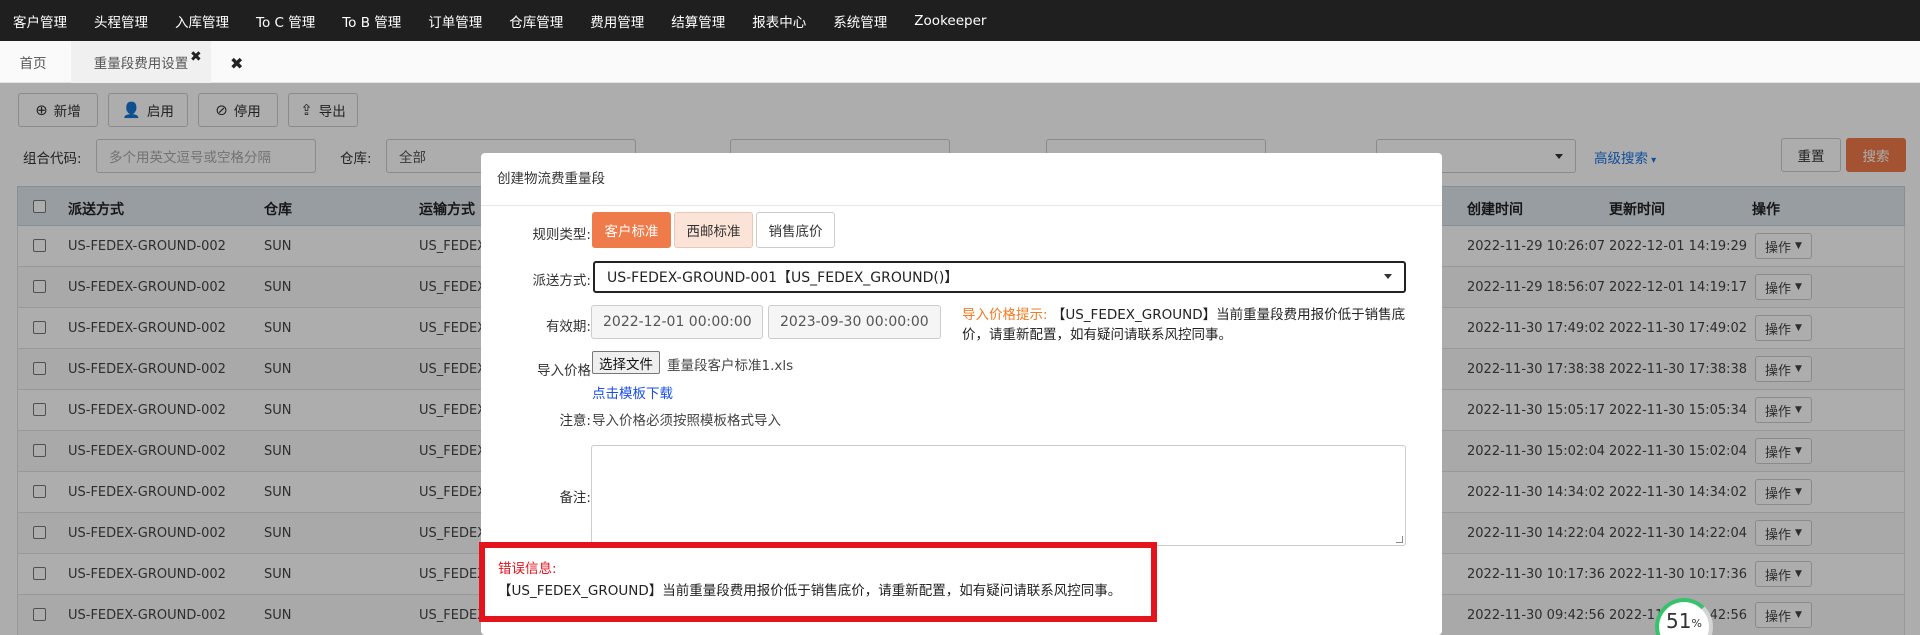 This screenshot has height=635, width=1920. What do you see at coordinates (779, 21) in the screenshot?
I see `nav-item: 报表中心` at bounding box center [779, 21].